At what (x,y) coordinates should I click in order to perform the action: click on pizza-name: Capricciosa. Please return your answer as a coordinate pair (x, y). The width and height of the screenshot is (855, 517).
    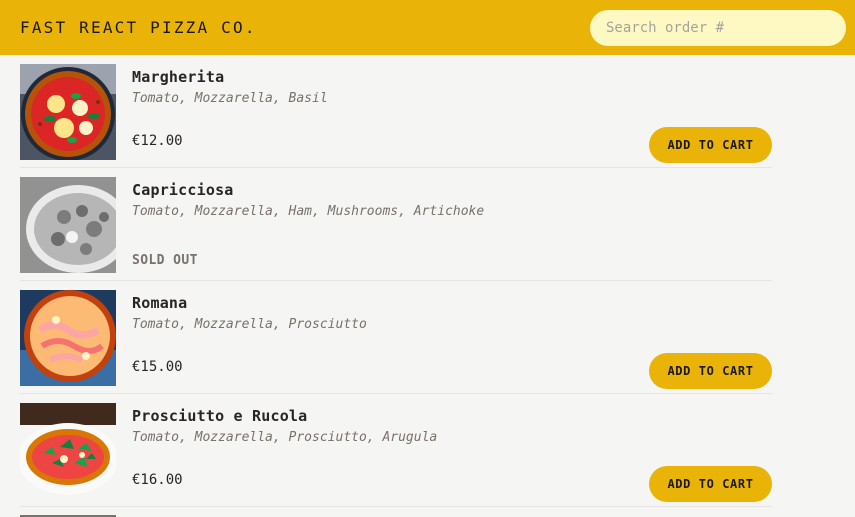
    Looking at the image, I should click on (183, 190).